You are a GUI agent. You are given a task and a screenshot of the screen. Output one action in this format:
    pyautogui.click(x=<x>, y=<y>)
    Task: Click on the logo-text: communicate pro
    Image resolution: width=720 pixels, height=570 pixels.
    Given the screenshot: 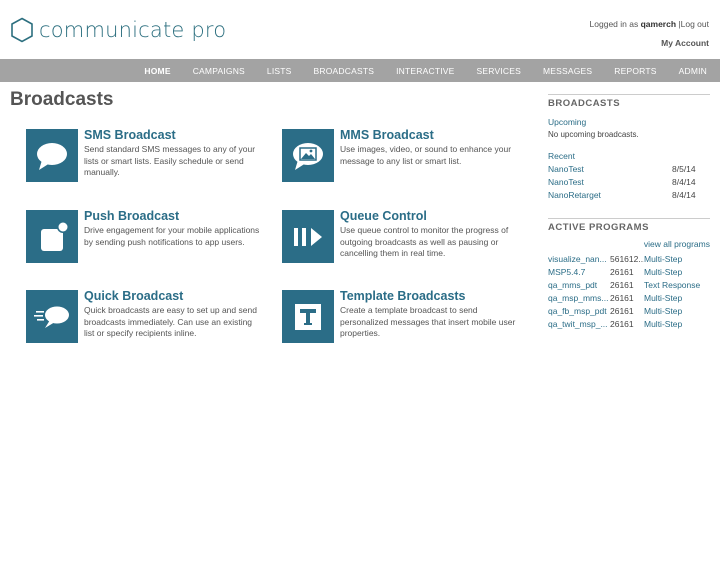 What is the action you would take?
    pyautogui.click(x=133, y=30)
    